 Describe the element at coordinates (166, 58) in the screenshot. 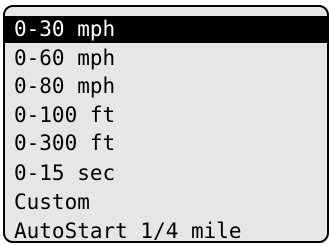

I see `menu-item-0-60-mph: 0-60 mph` at that location.